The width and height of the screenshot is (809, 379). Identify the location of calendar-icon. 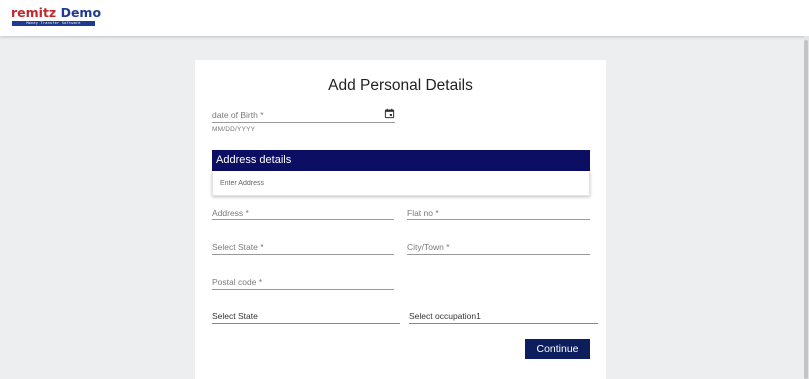
(389, 113).